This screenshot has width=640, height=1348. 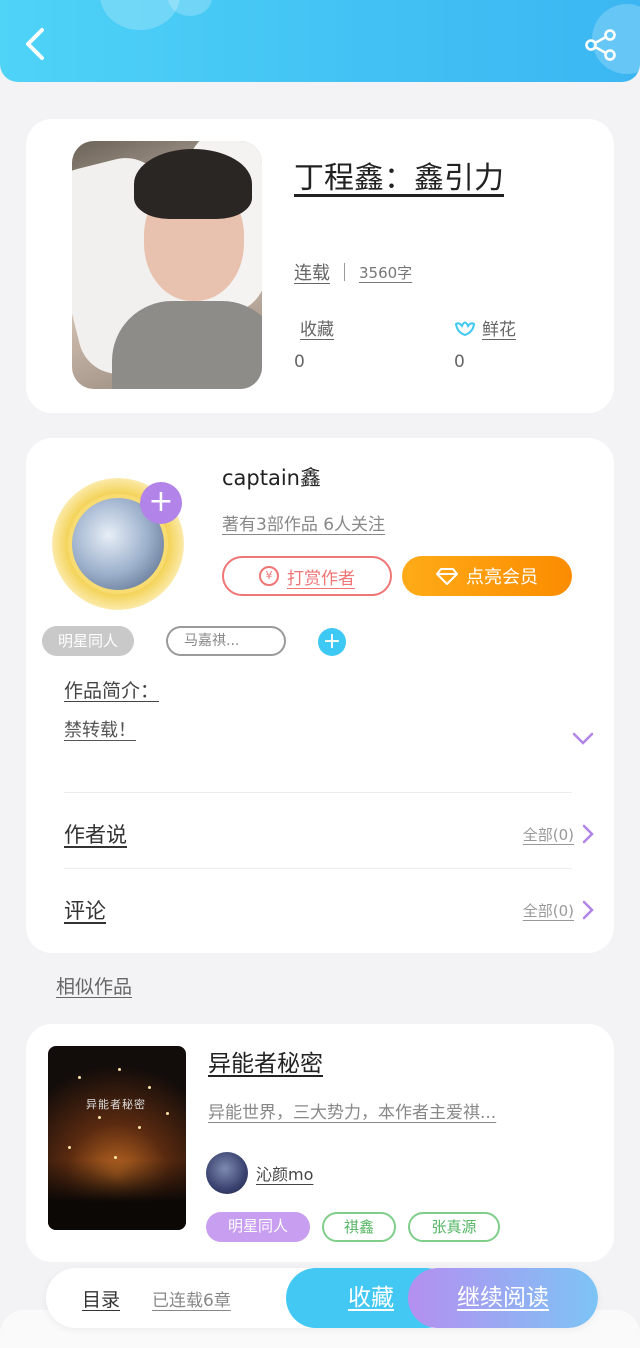 What do you see at coordinates (258, 1227) in the screenshot?
I see `similar-tag-genre: 明星同人` at bounding box center [258, 1227].